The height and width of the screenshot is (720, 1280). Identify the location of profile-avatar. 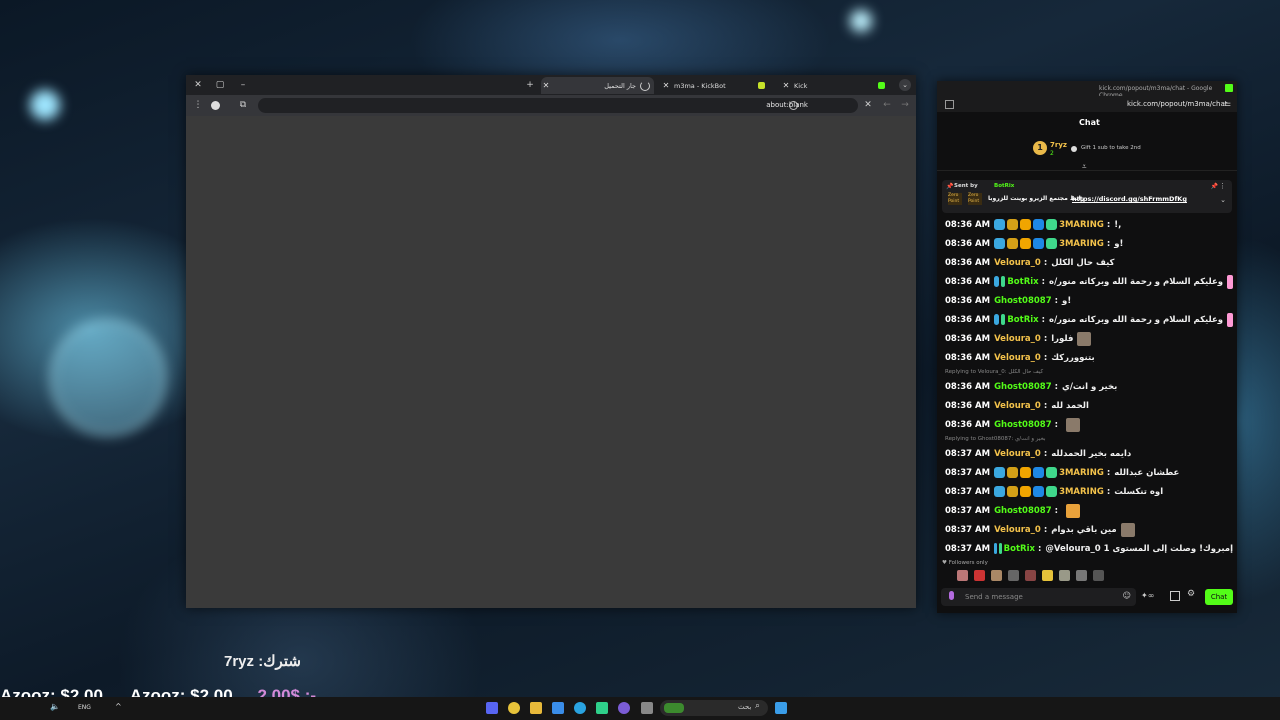
(215, 105).